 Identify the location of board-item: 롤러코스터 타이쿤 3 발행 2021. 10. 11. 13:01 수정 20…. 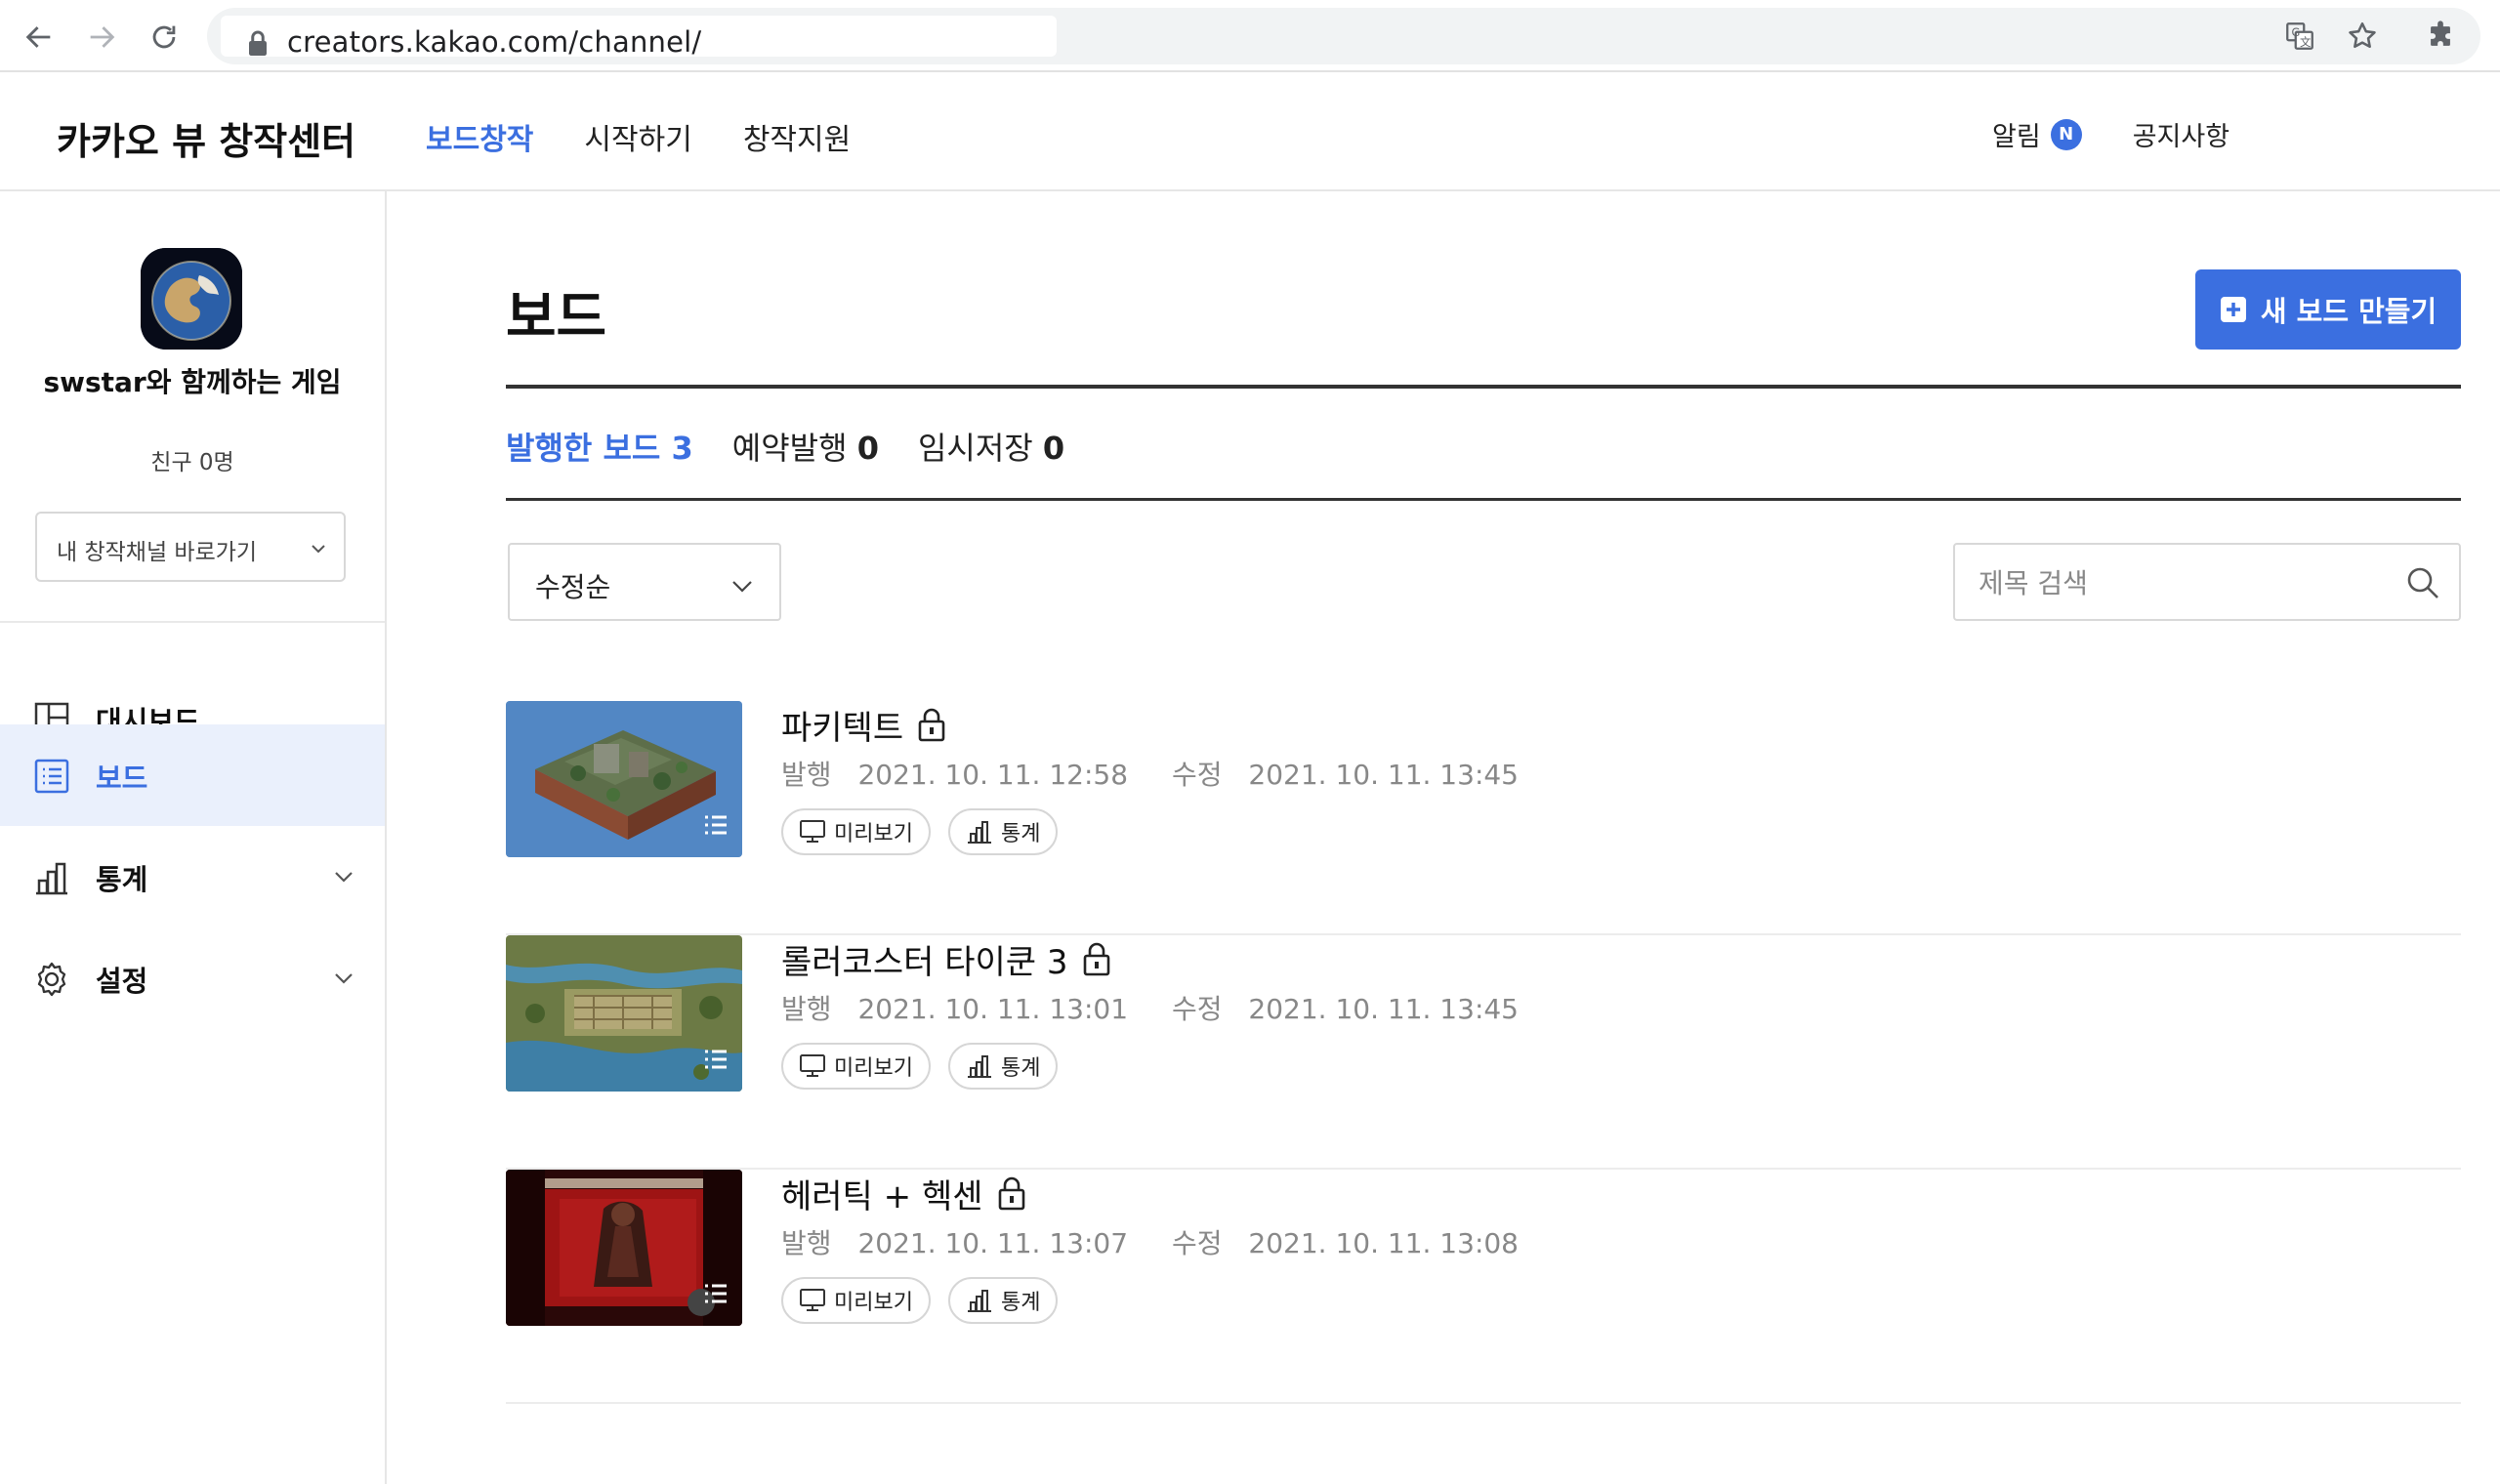
(1483, 1053).